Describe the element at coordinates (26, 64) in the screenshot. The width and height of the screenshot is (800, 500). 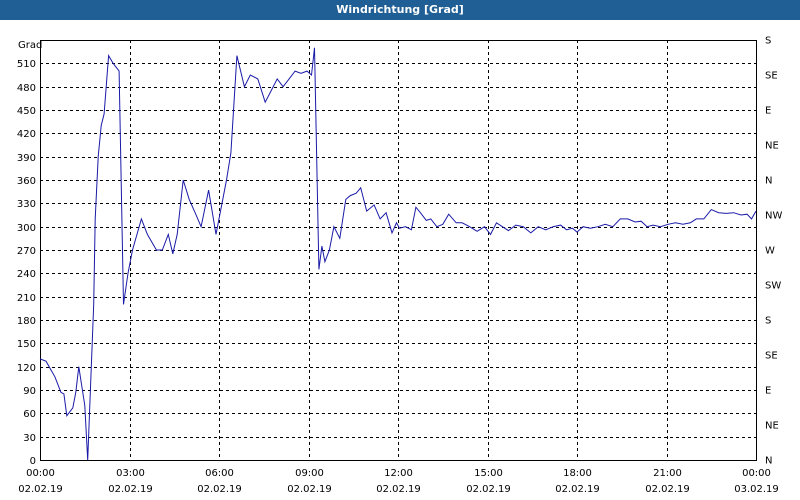
I see `y-tick-label: 510` at that location.